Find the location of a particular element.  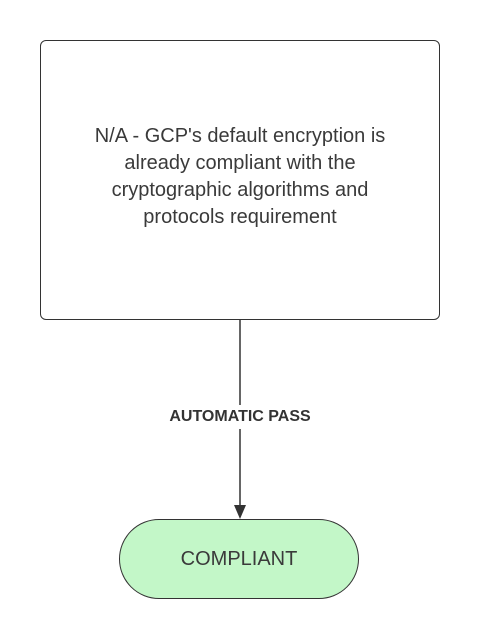

arrowhead-icon is located at coordinates (240, 512).